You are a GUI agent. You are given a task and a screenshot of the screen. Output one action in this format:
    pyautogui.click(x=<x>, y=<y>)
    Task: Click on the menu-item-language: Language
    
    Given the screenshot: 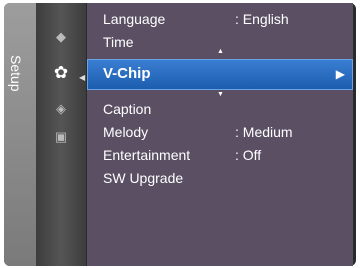 What is the action you would take?
    pyautogui.click(x=134, y=19)
    